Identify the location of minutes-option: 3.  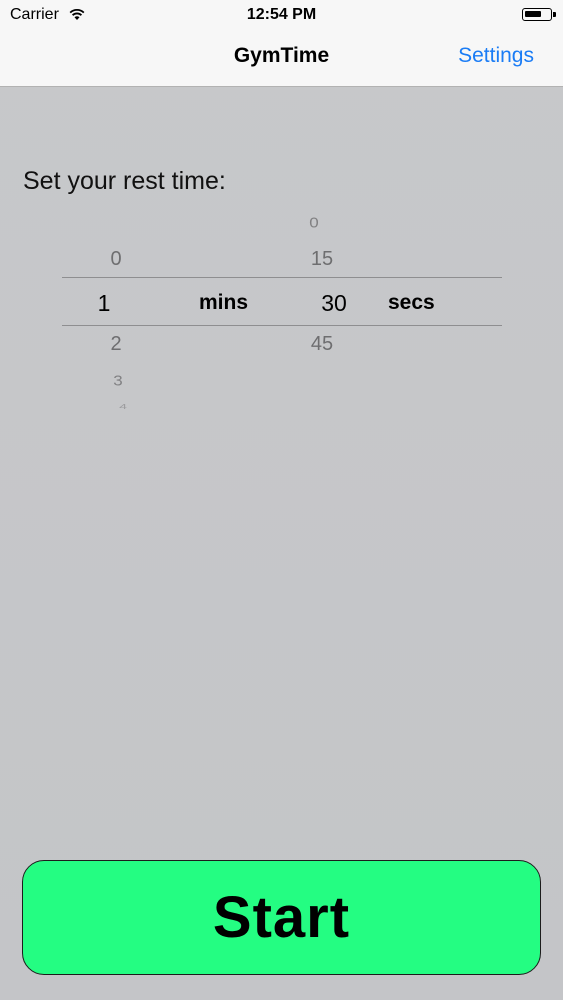
(118, 381).